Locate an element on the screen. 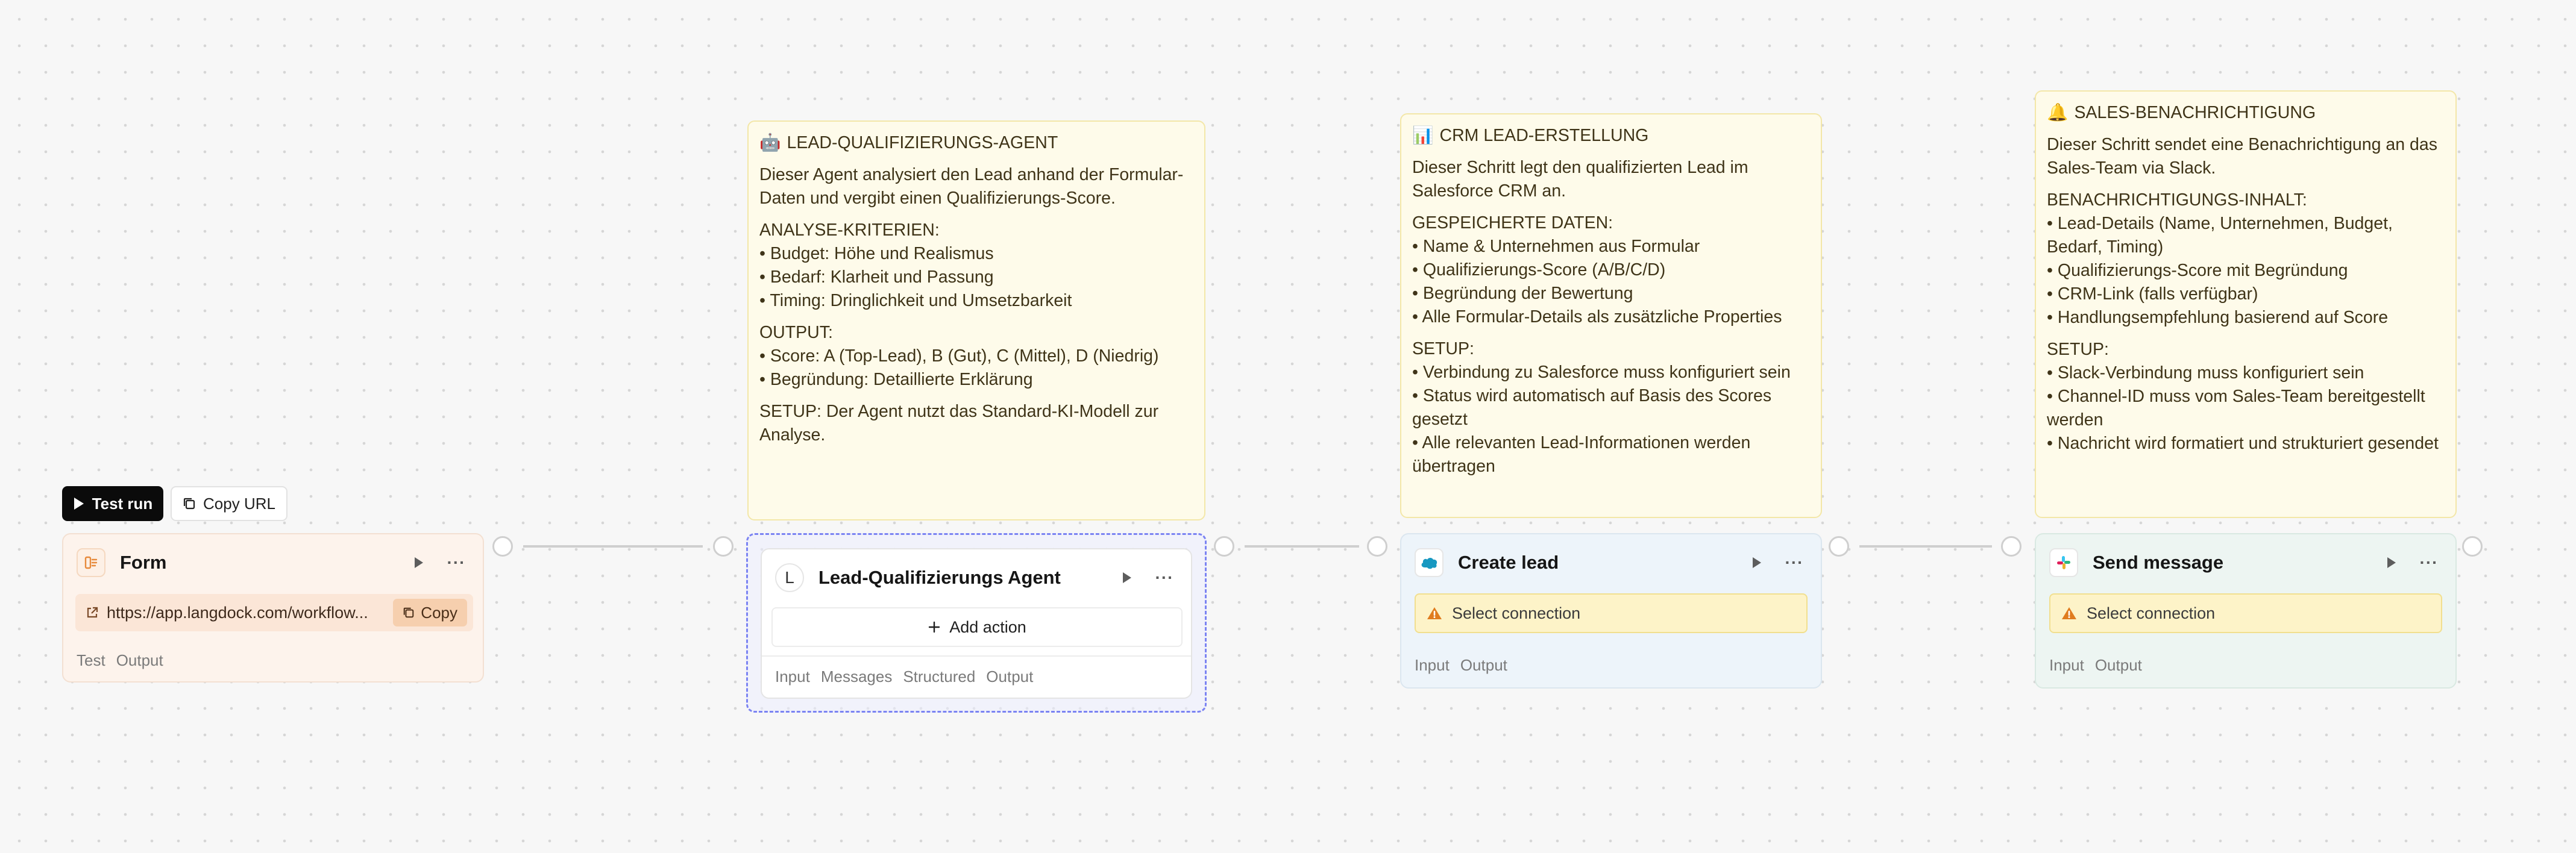 The image size is (2576, 853). note-title: 🤖 LEAD-QUALIFIZIERUNGS-AGENT is located at coordinates (976, 143).